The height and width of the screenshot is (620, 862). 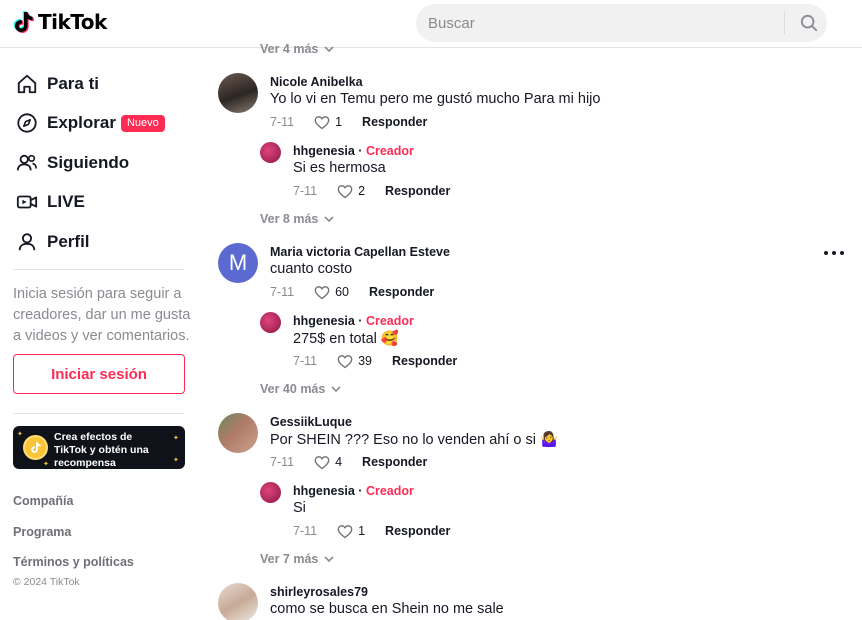 What do you see at coordinates (371, 191) in the screenshot?
I see `reply-meta: 7-11 2 Responder` at bounding box center [371, 191].